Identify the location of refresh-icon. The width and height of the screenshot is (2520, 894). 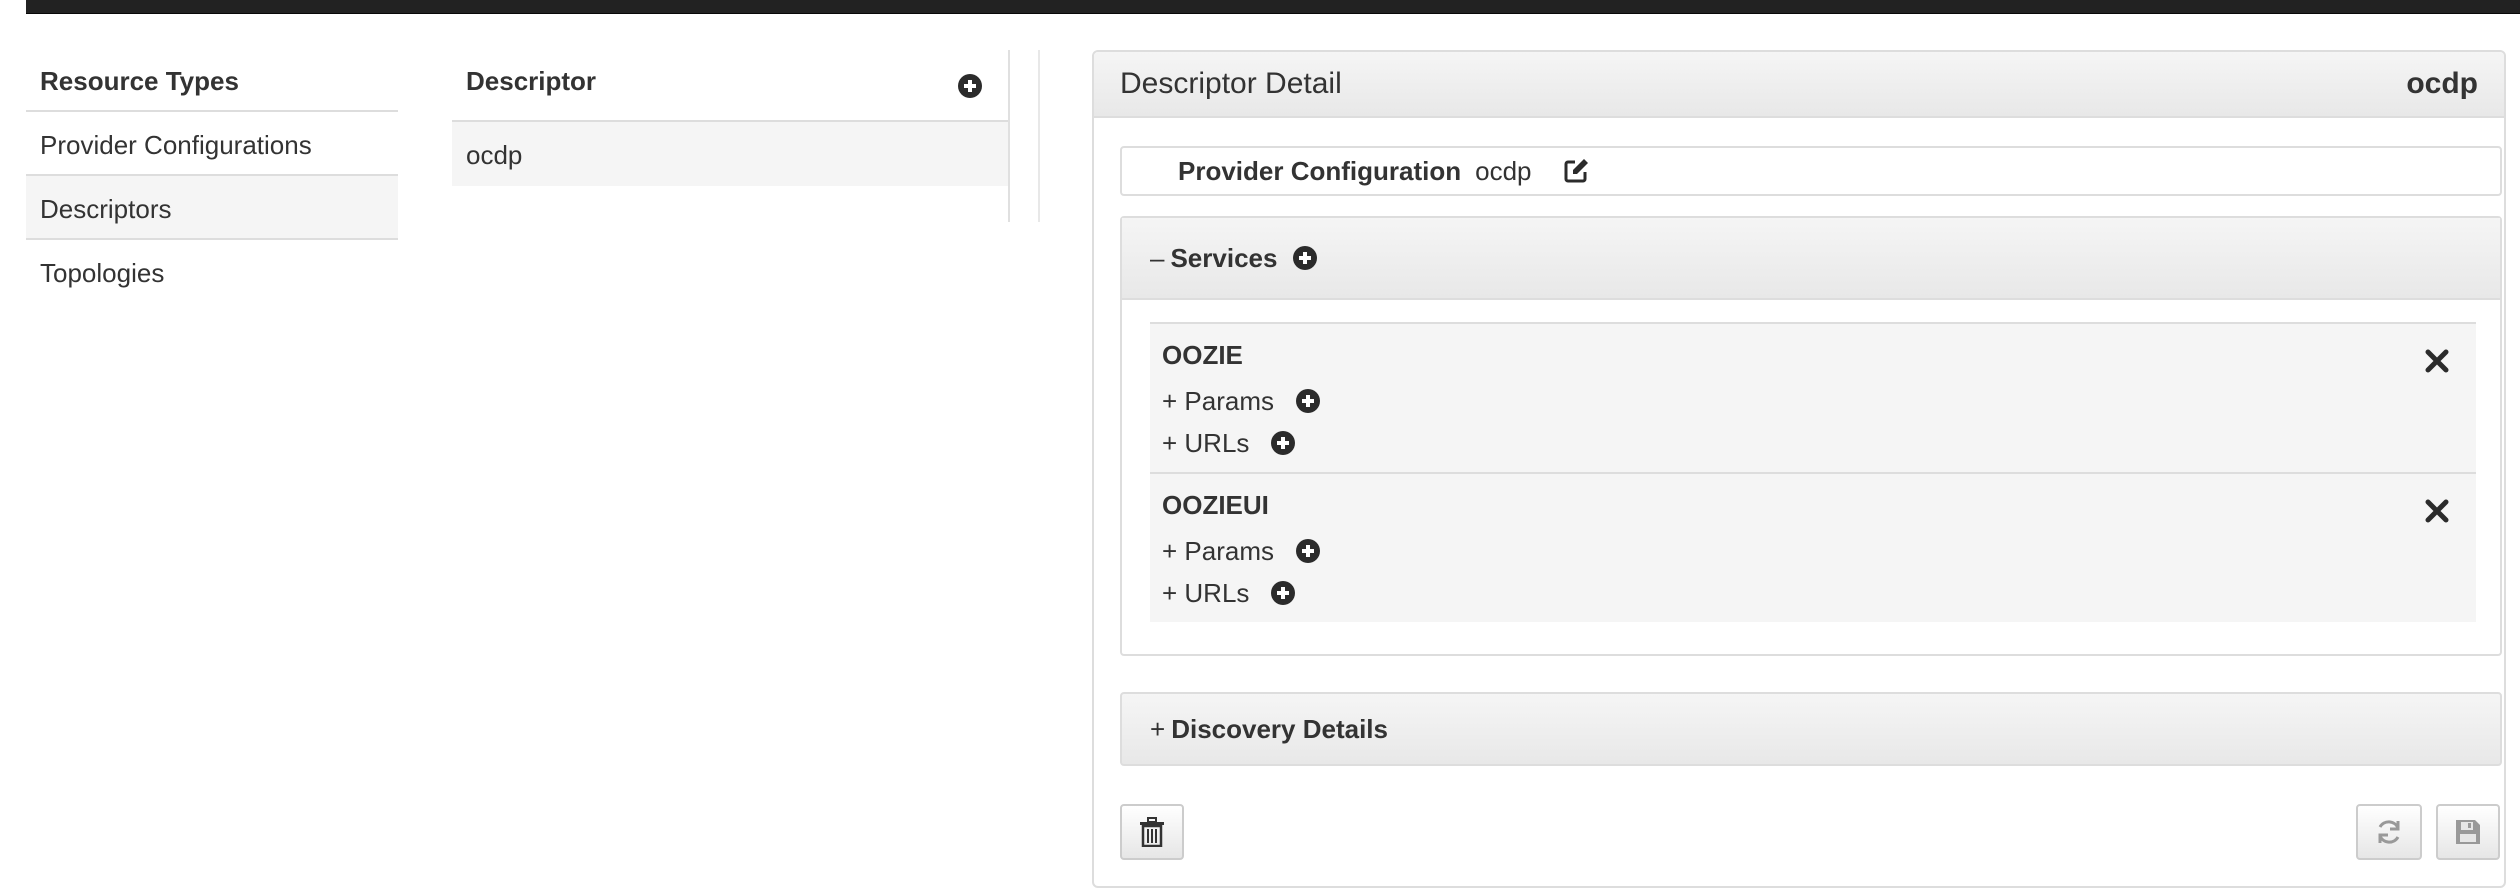
(2389, 832).